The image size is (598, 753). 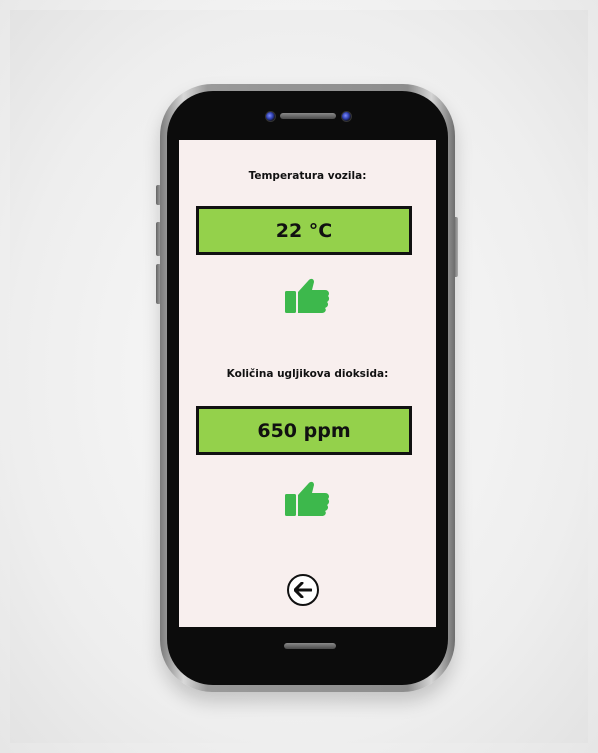 What do you see at coordinates (307, 374) in the screenshot?
I see `co2-label: Količina ugljikova dioksida:` at bounding box center [307, 374].